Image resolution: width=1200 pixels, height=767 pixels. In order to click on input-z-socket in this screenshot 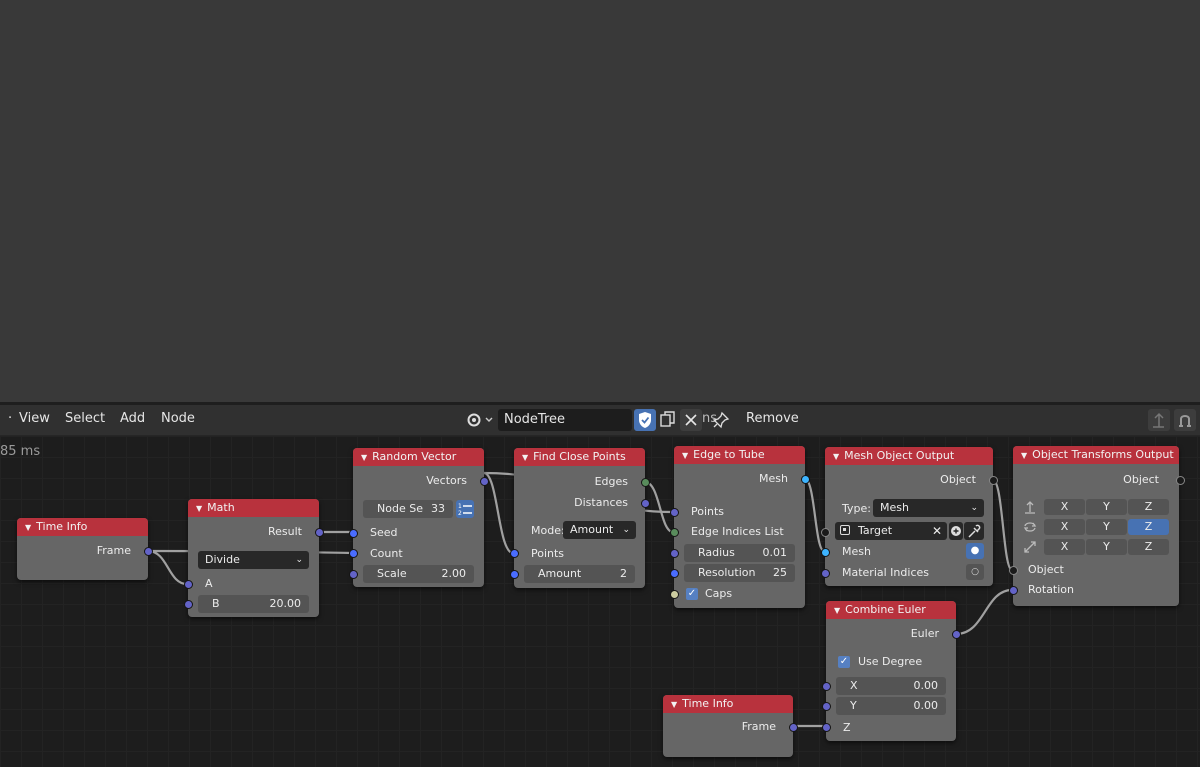, I will do `click(826, 727)`.